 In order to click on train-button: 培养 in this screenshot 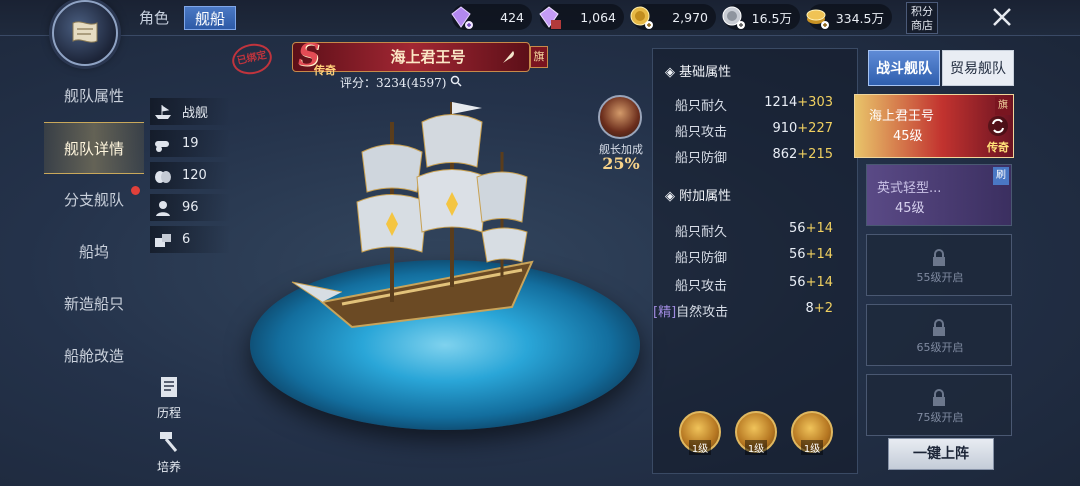, I will do `click(169, 450)`.